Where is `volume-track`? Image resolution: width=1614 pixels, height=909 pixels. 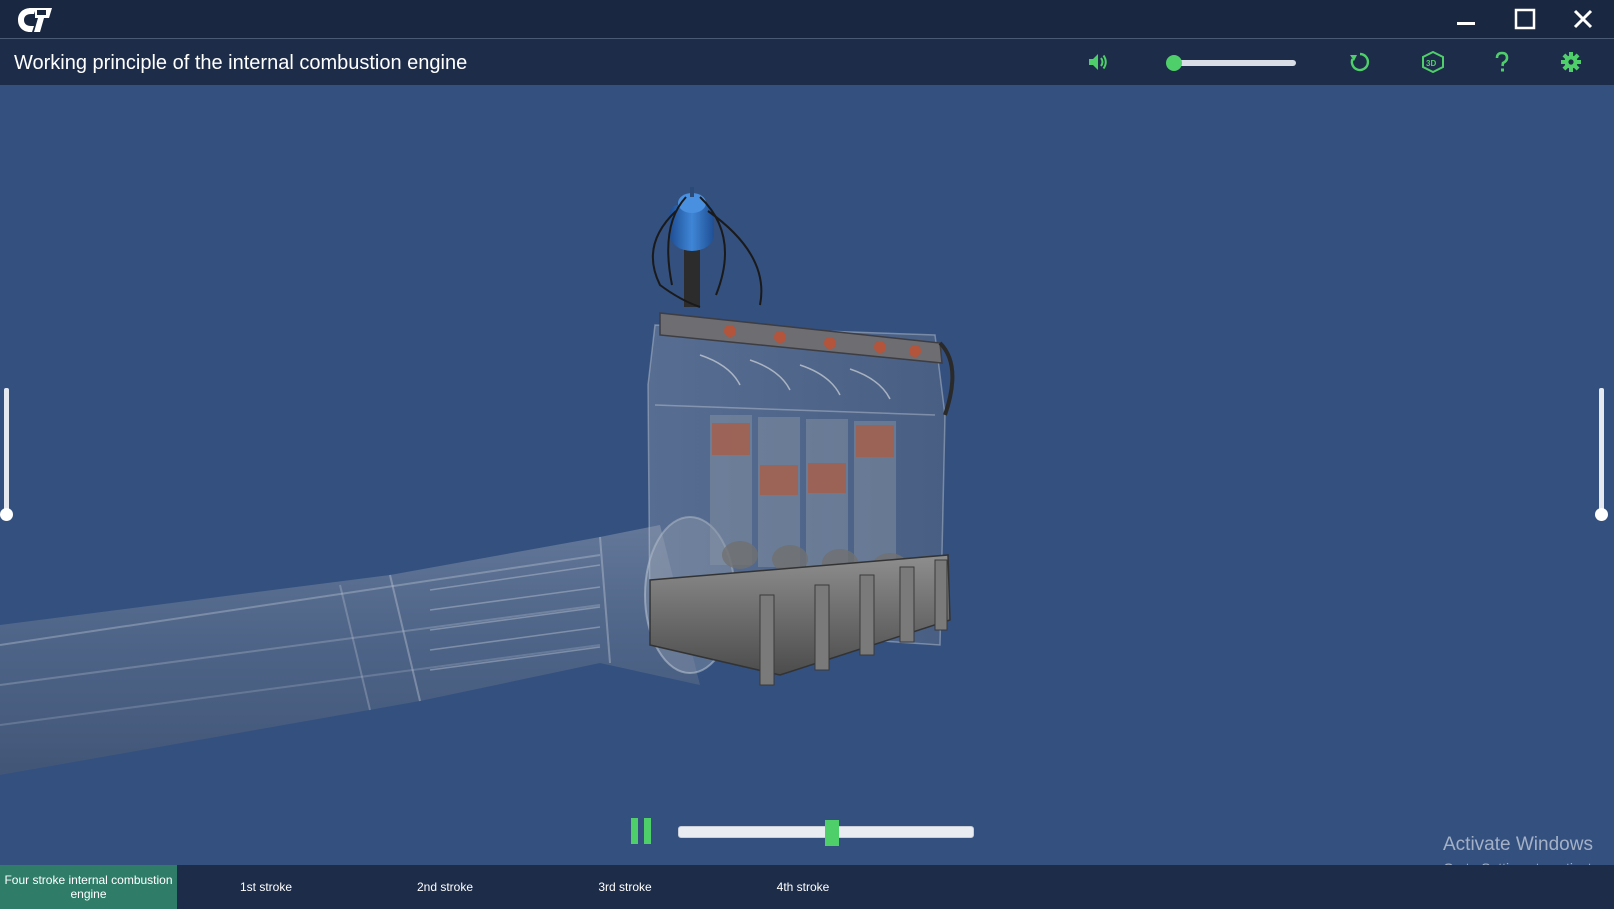 volume-track is located at coordinates (1233, 63).